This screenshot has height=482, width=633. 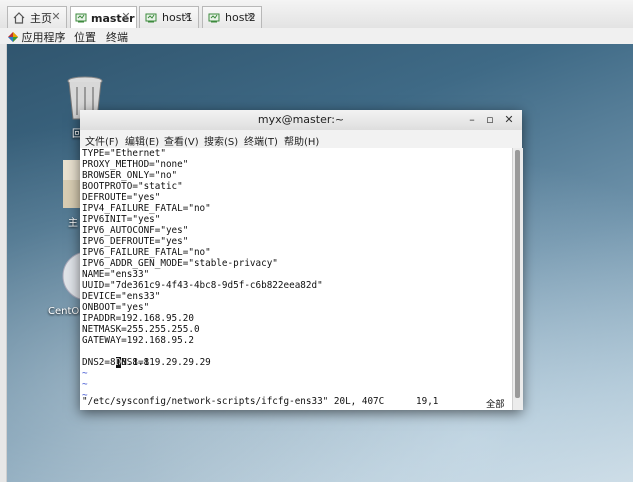 What do you see at coordinates (132, 186) in the screenshot?
I see `config-line: BOOTPROTO="static"` at bounding box center [132, 186].